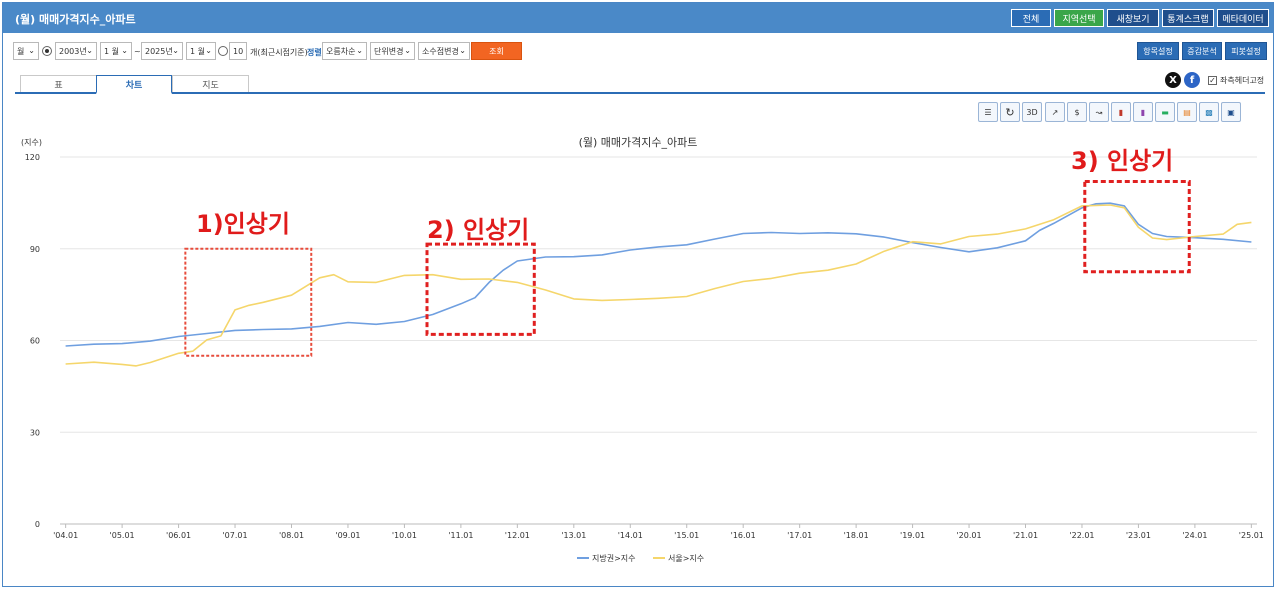 Image resolution: width=1280 pixels, height=591 pixels. I want to click on fix-header-label: 좌측헤더고정, so click(1242, 80).